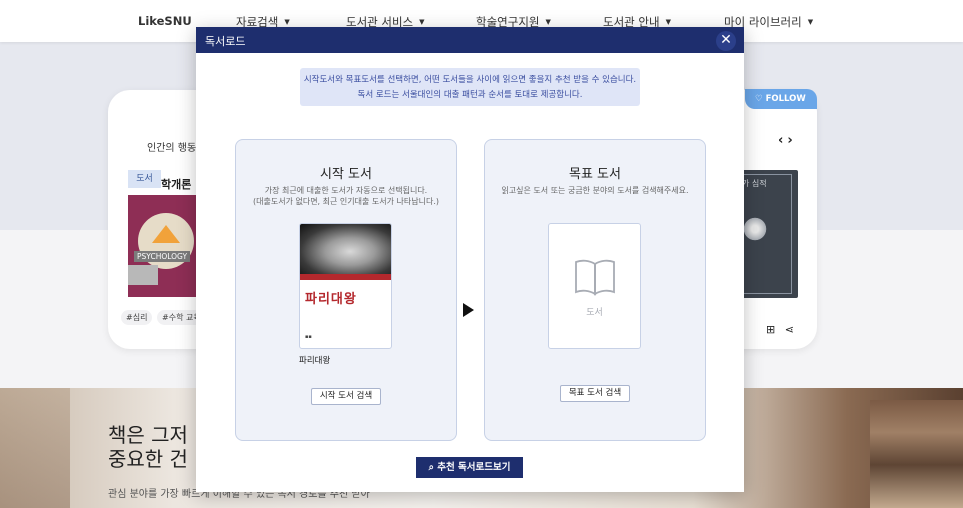  Describe the element at coordinates (315, 361) in the screenshot. I see `start-book-title: 파리대왕` at that location.